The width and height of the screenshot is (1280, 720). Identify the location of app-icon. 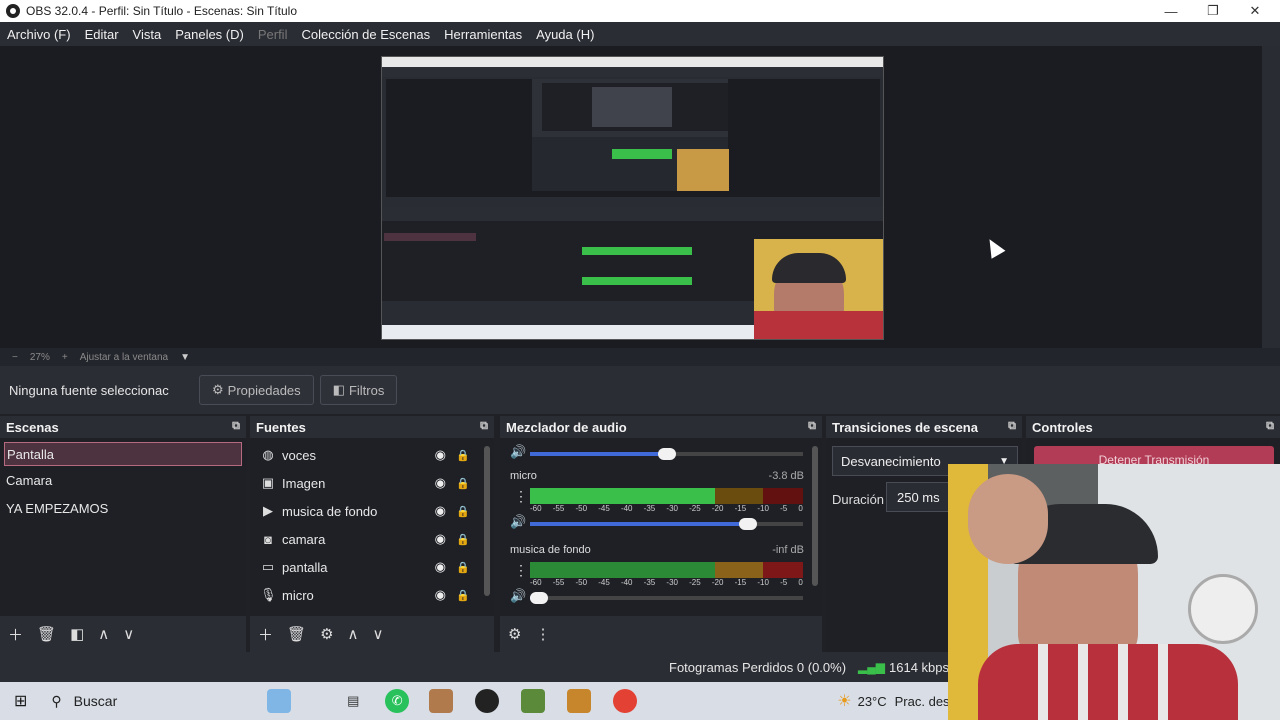
(441, 701).